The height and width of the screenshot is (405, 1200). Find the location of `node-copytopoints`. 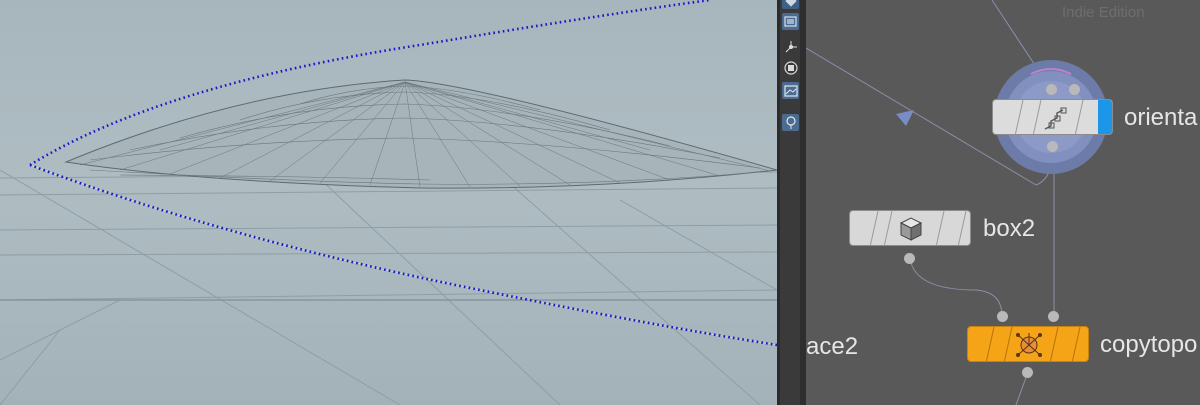

node-copytopoints is located at coordinates (1028, 344).